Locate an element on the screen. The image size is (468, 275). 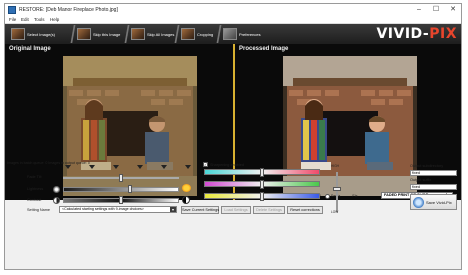
menu-file: File is located at coordinates (12, 20).